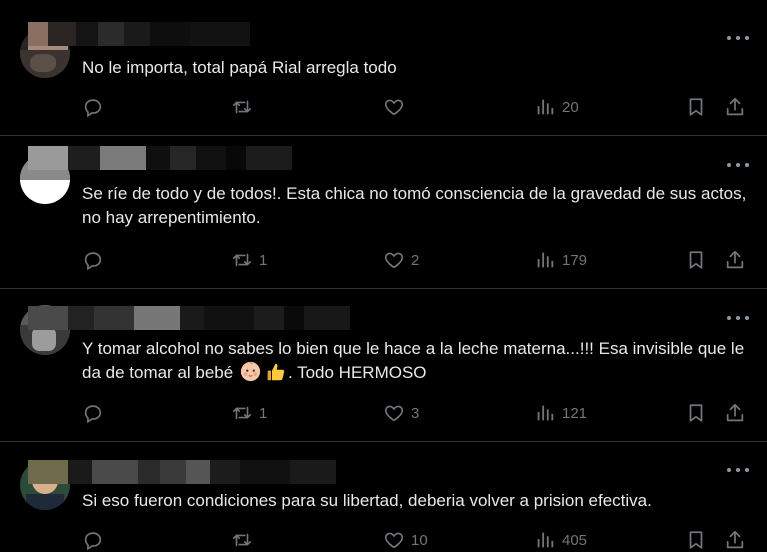  What do you see at coordinates (276, 372) in the screenshot?
I see `thumbs-up-emoji` at bounding box center [276, 372].